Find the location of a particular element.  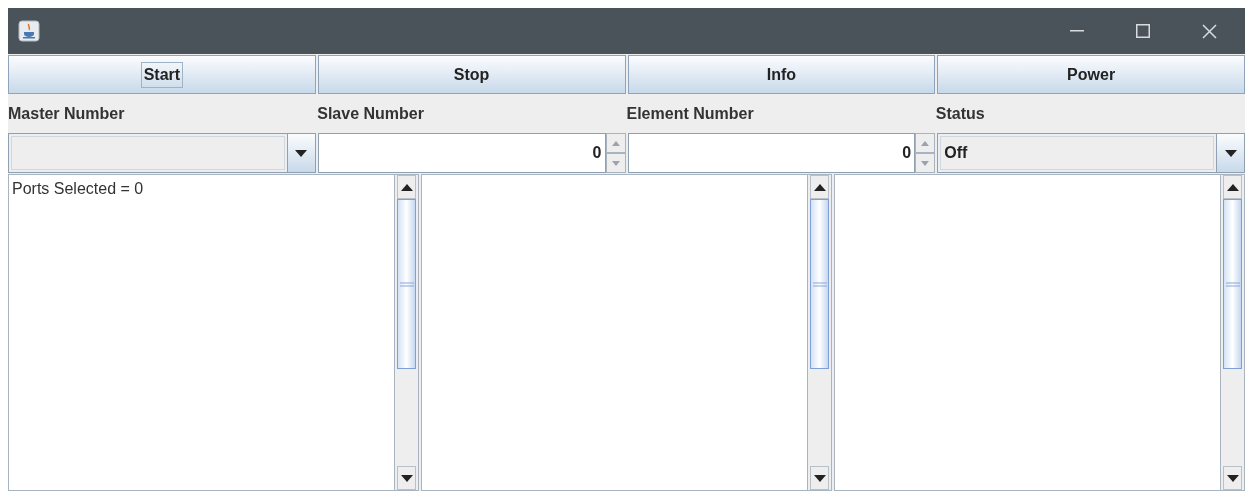

field-label: Element Number is located at coordinates (690, 113).